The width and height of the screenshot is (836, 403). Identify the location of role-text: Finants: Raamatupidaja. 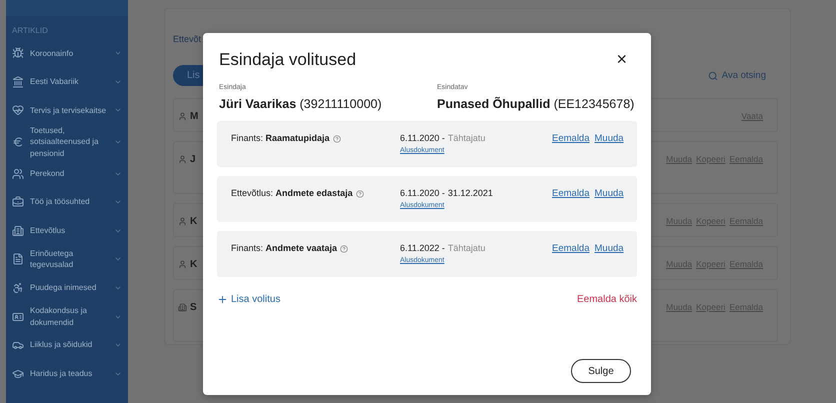
(280, 138).